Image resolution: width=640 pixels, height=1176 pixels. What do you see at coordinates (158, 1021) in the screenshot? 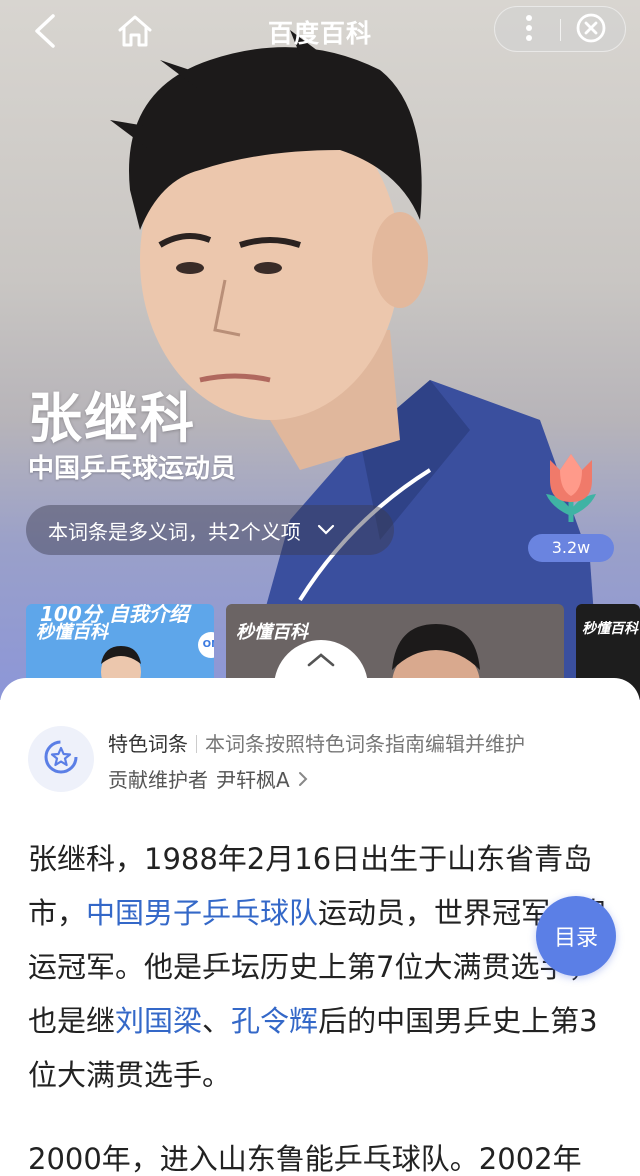
I see `link-liu-guoliang: 刘国梁` at bounding box center [158, 1021].